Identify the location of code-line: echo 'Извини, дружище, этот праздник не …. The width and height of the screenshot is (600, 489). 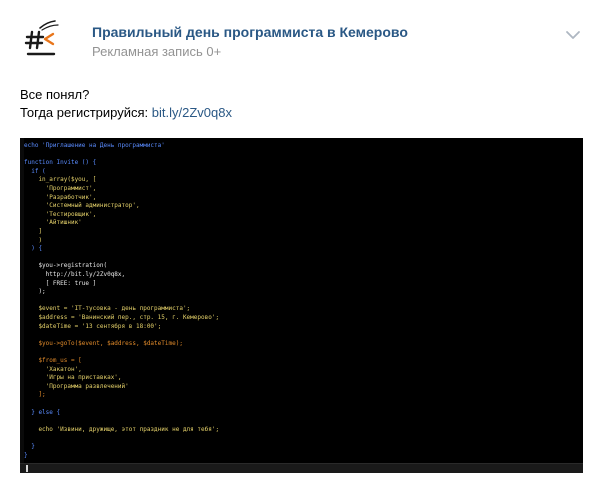
(122, 429).